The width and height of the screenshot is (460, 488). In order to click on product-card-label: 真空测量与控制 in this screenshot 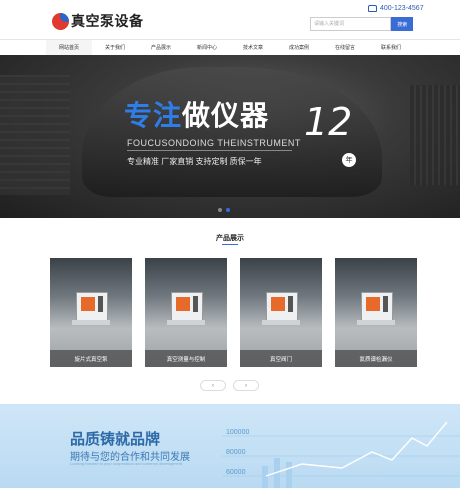, I will do `click(186, 358)`.